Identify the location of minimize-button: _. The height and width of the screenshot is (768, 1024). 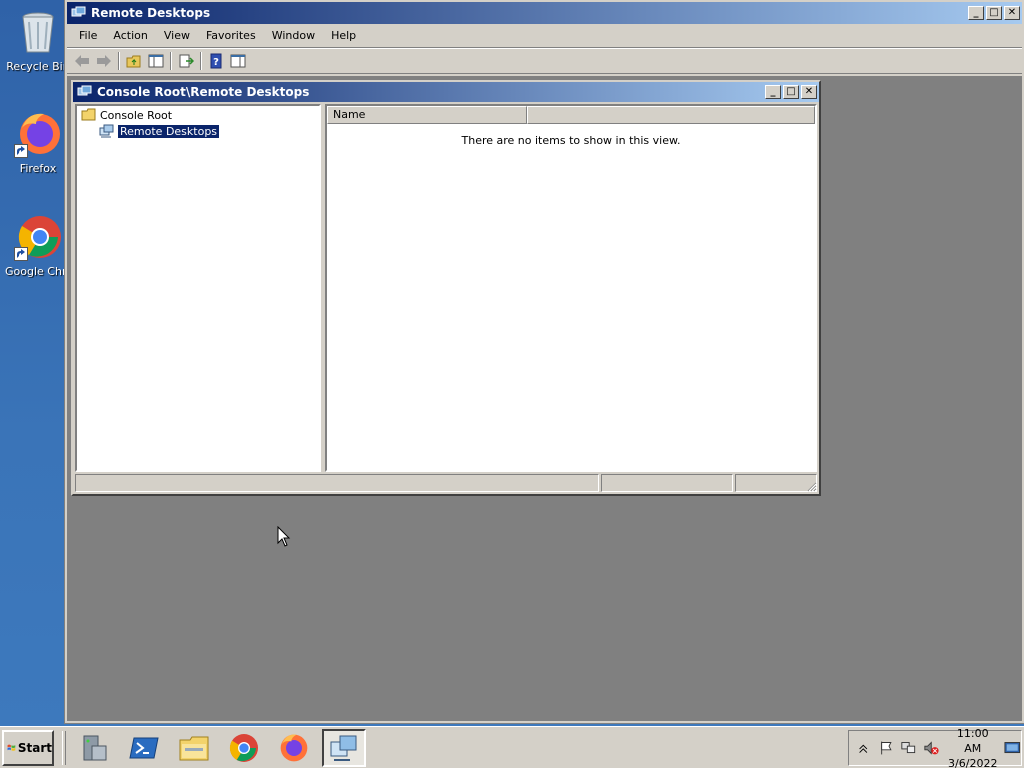
(976, 13).